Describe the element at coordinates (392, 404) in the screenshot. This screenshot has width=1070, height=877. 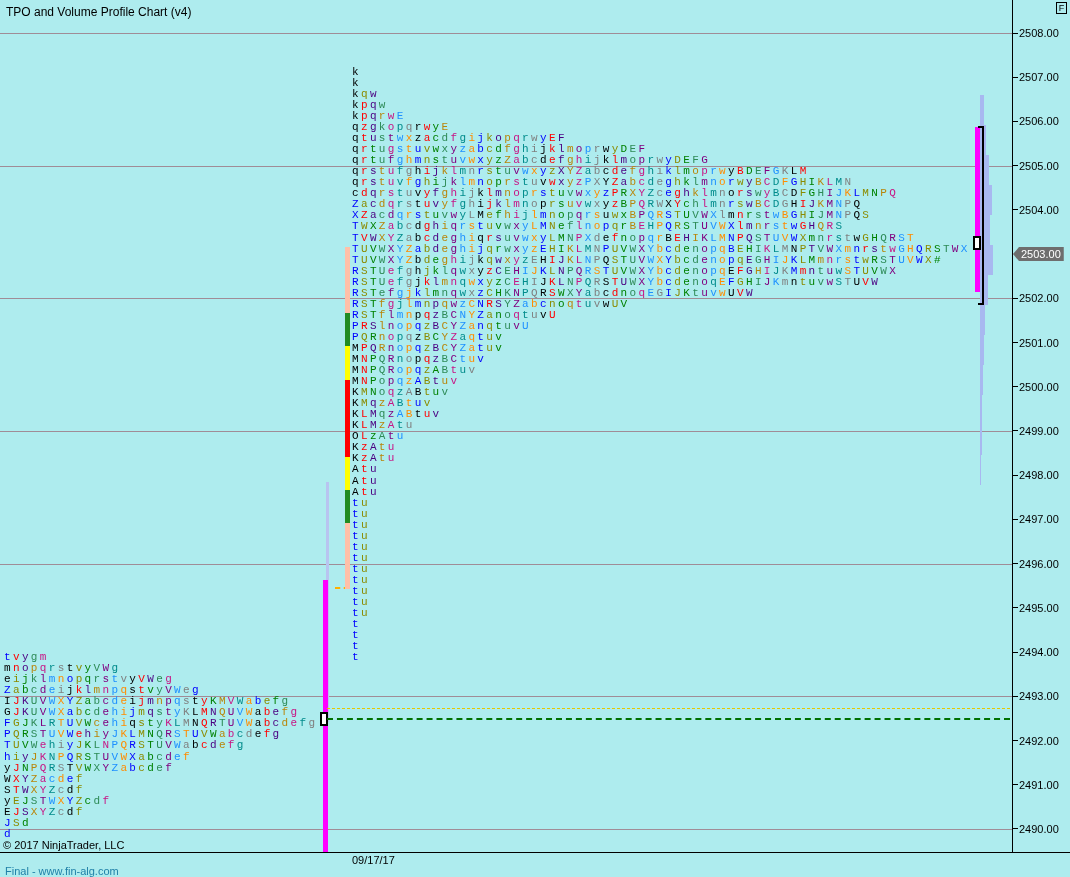
I see `tpo-row: KMqzABtuv` at that location.